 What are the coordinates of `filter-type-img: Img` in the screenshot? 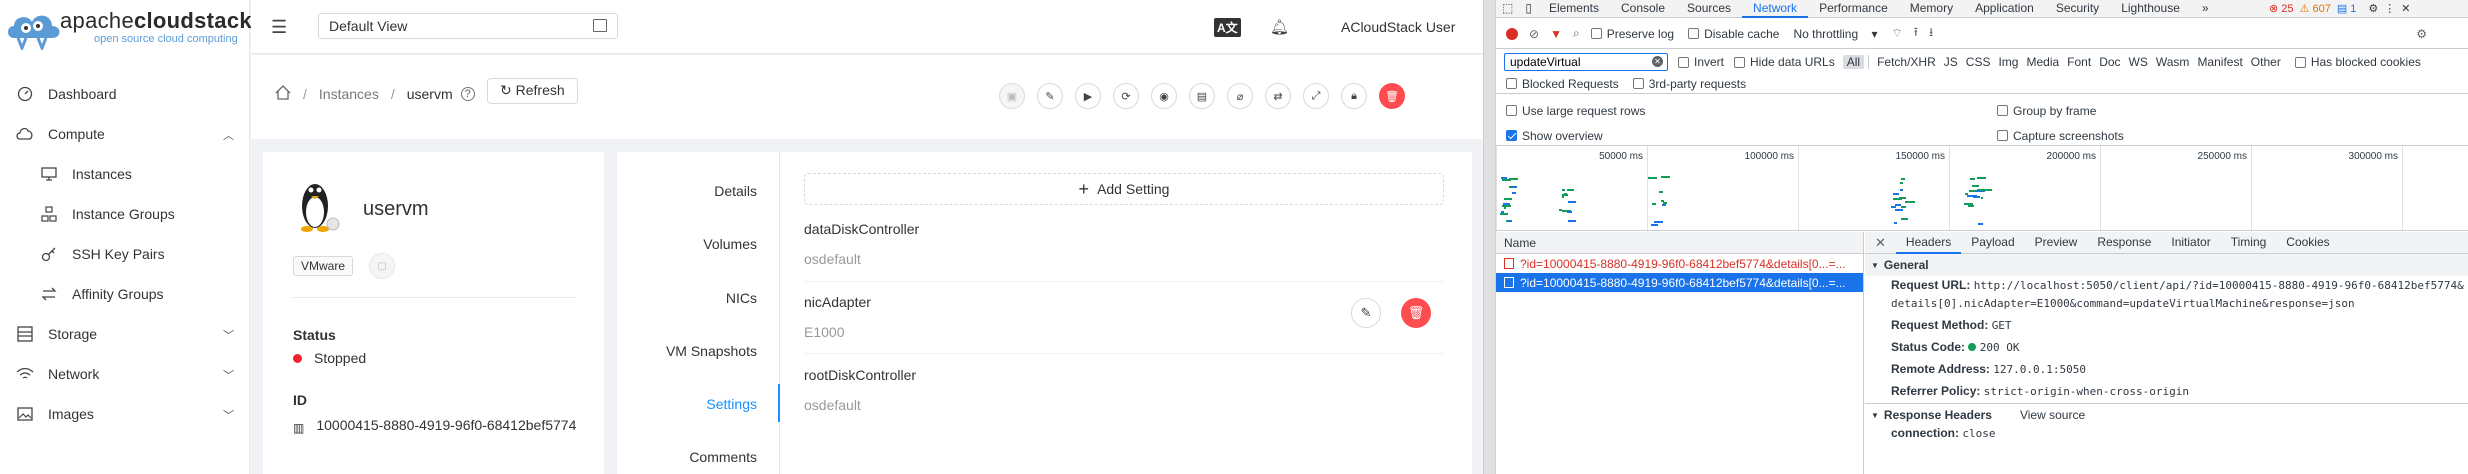 It's located at (2008, 62).